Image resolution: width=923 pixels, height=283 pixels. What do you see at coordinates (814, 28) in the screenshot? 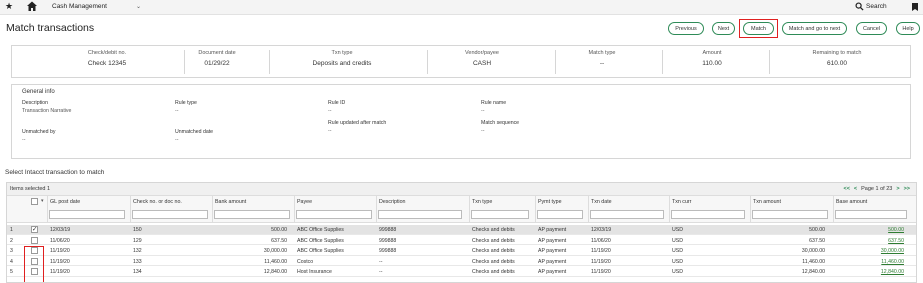
I see `match-and-go-to-next-button: Match and go to next` at bounding box center [814, 28].